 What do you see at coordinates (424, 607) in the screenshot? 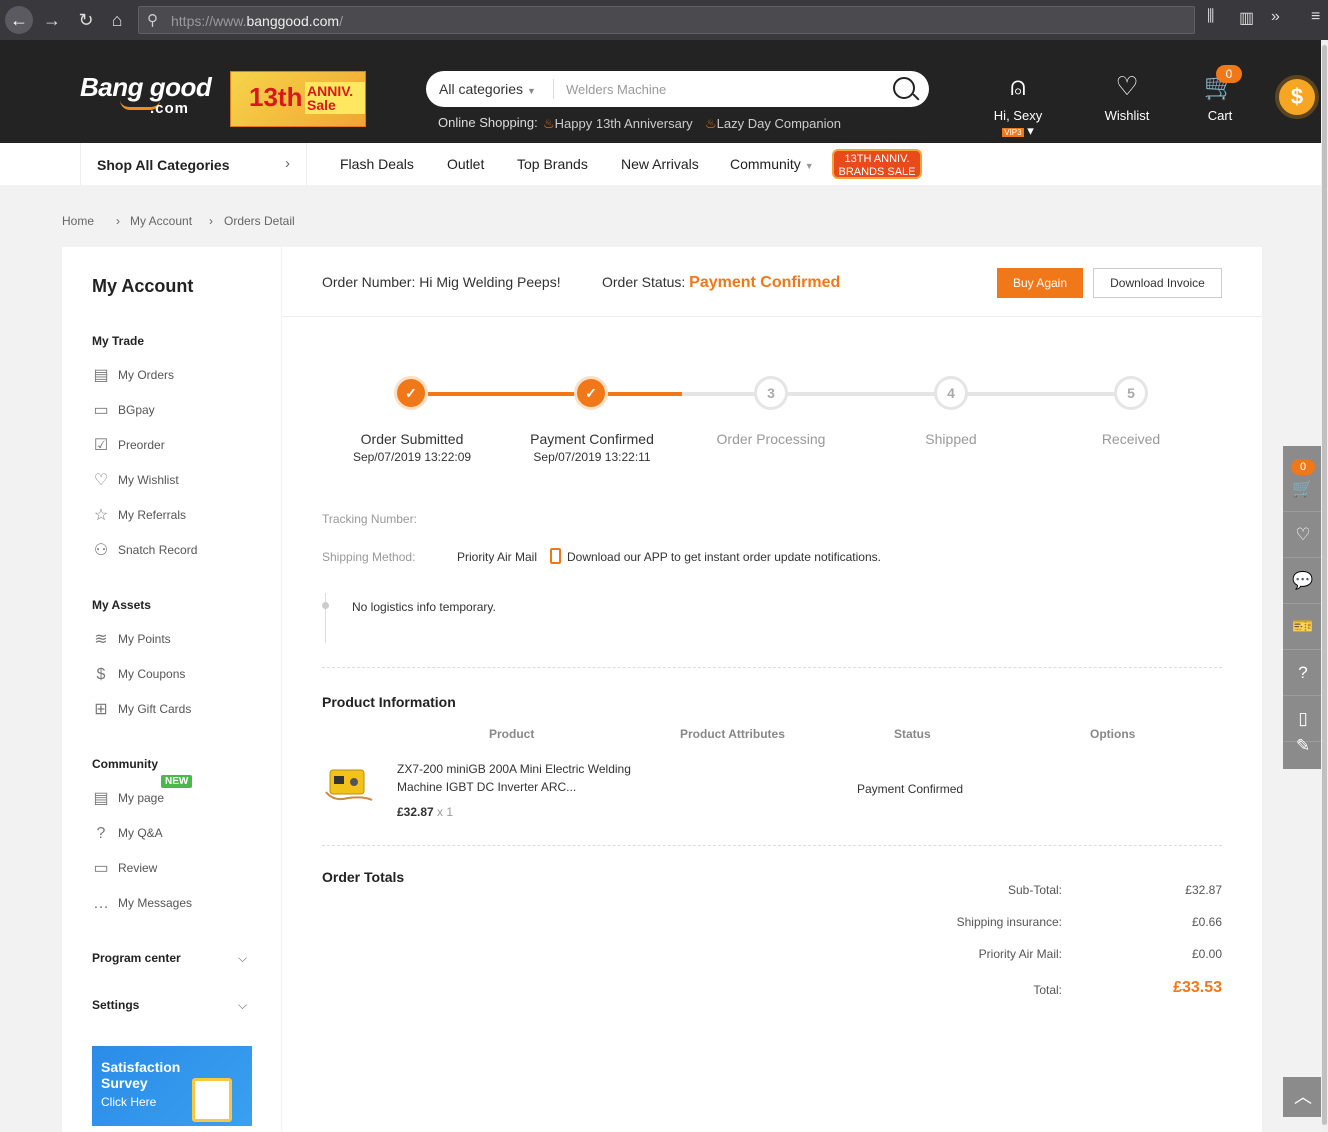
I see `no-logistics-text: No logistics info temporary.` at bounding box center [424, 607].